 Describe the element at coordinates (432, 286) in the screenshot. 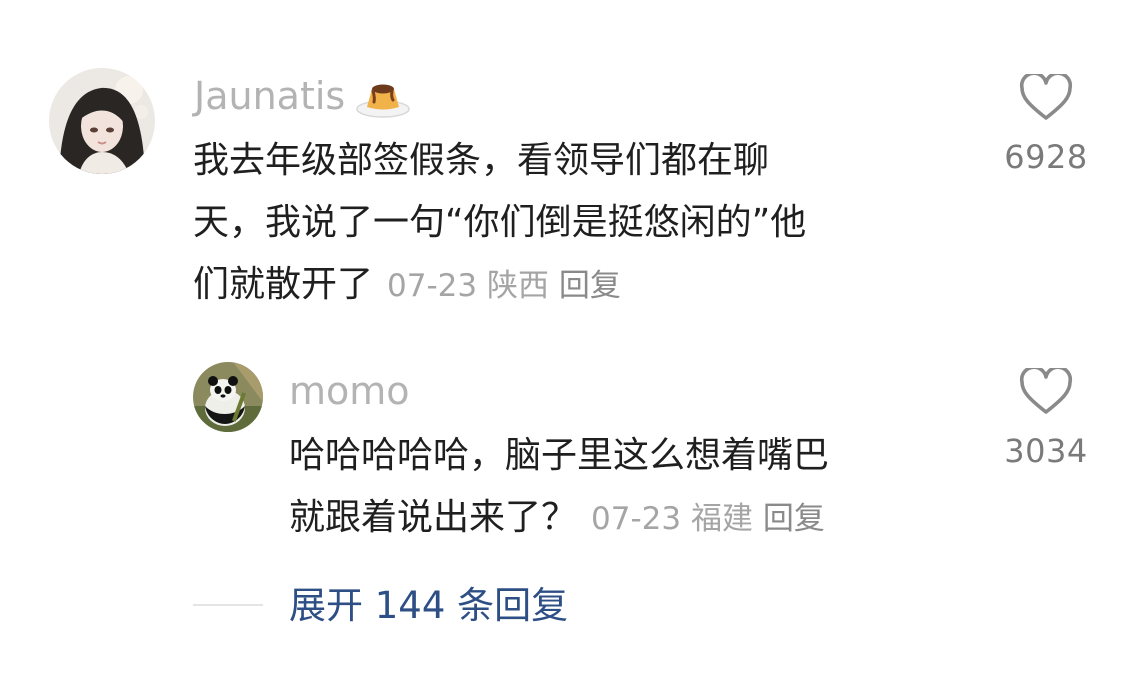

I see `comment-date: 07-23` at that location.